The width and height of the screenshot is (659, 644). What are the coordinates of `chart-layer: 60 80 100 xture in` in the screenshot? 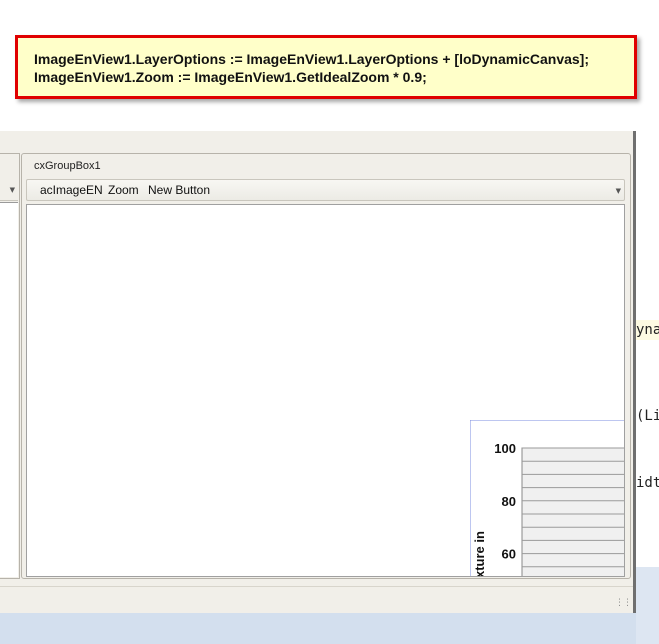 It's located at (546, 498).